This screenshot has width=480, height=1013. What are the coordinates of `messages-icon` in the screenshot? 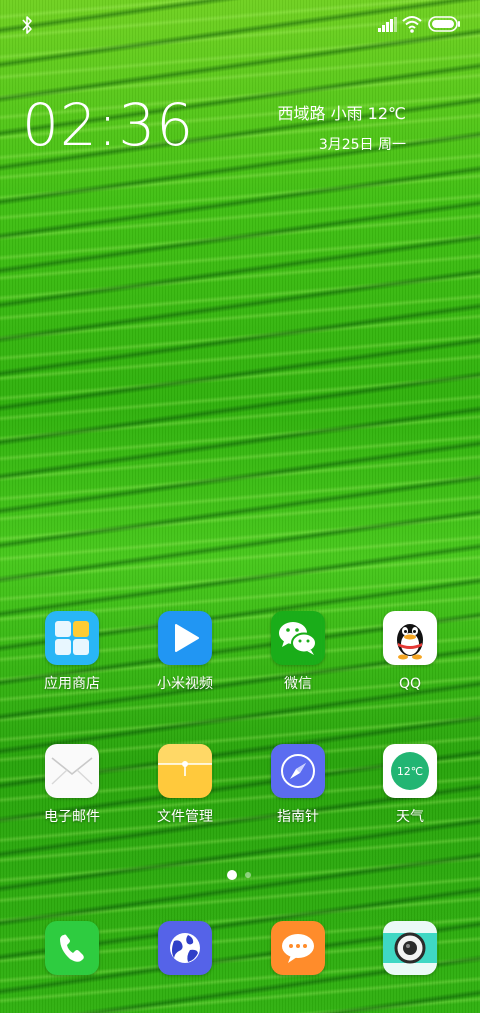 It's located at (298, 948).